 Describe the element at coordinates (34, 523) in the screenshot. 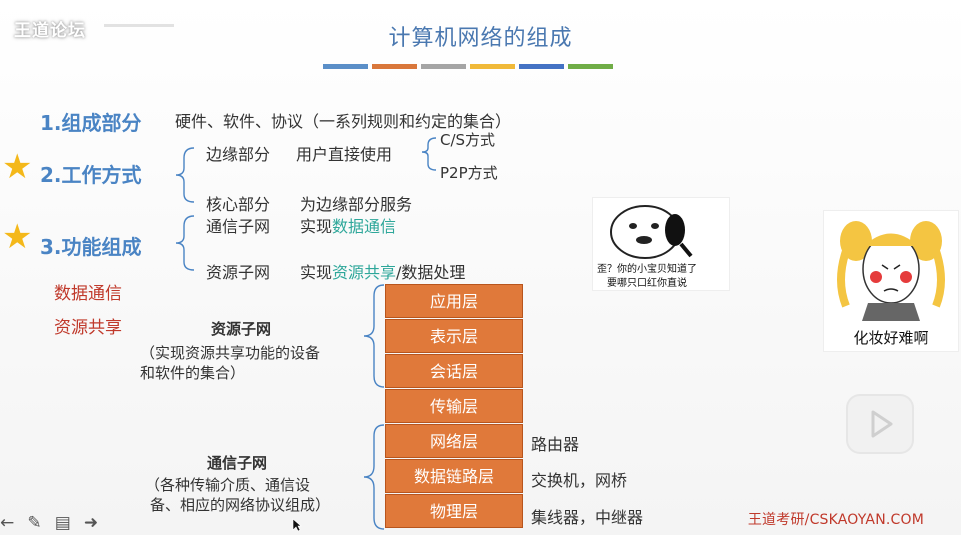

I see `pen-icon: ✎` at that location.